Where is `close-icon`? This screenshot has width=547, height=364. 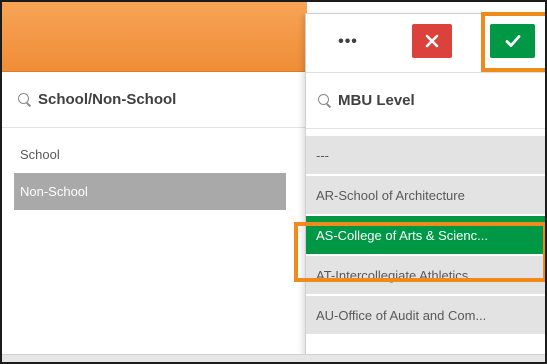 close-icon is located at coordinates (432, 41).